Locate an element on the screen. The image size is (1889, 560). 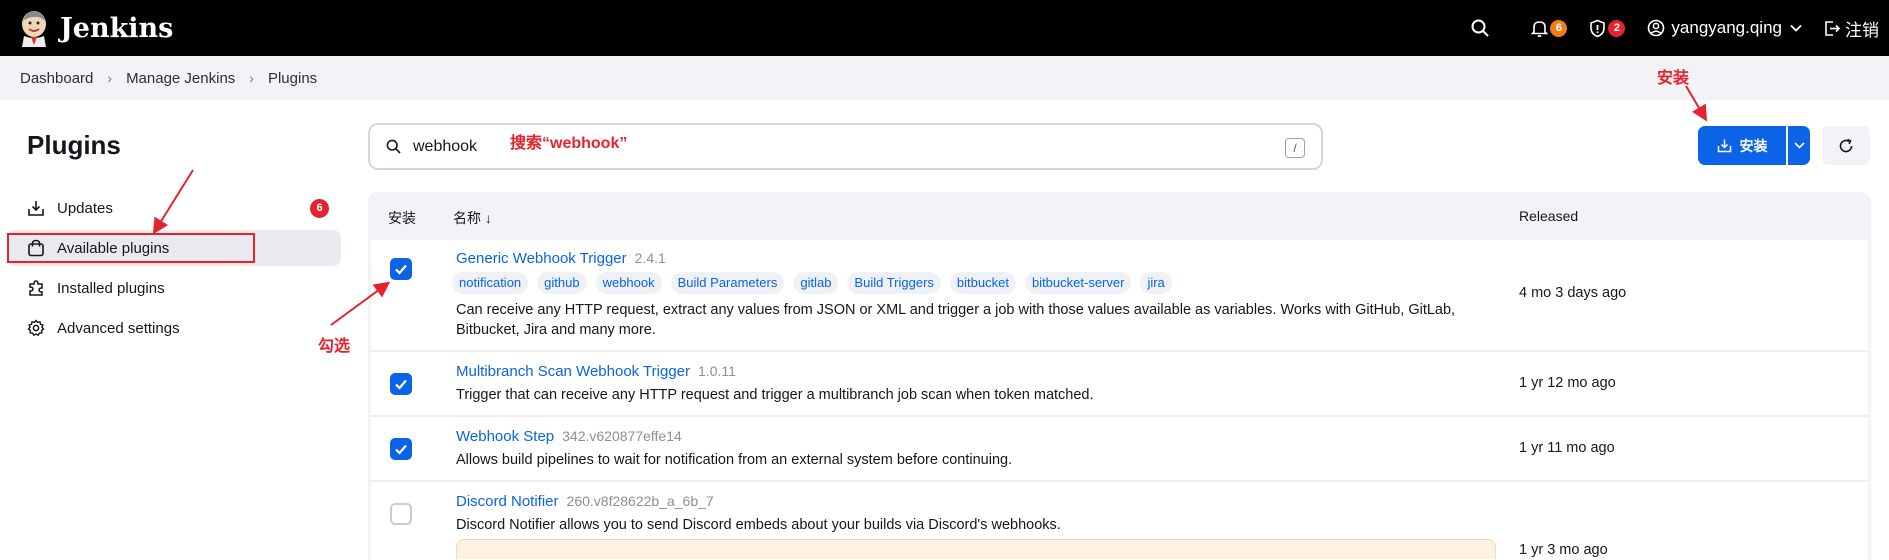
logout-button: 注销 is located at coordinates (1851, 28).